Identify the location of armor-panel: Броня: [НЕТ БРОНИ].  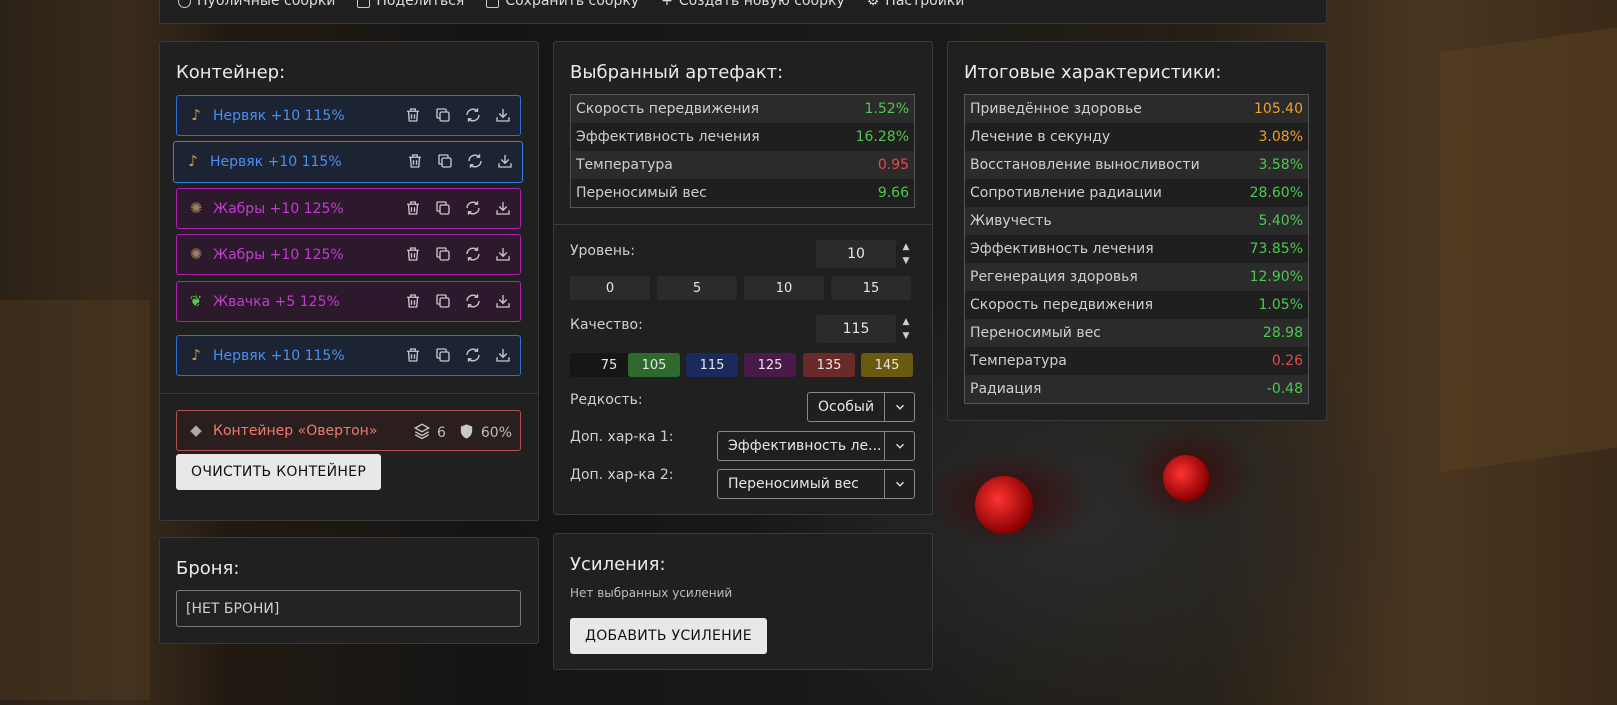
(349, 590).